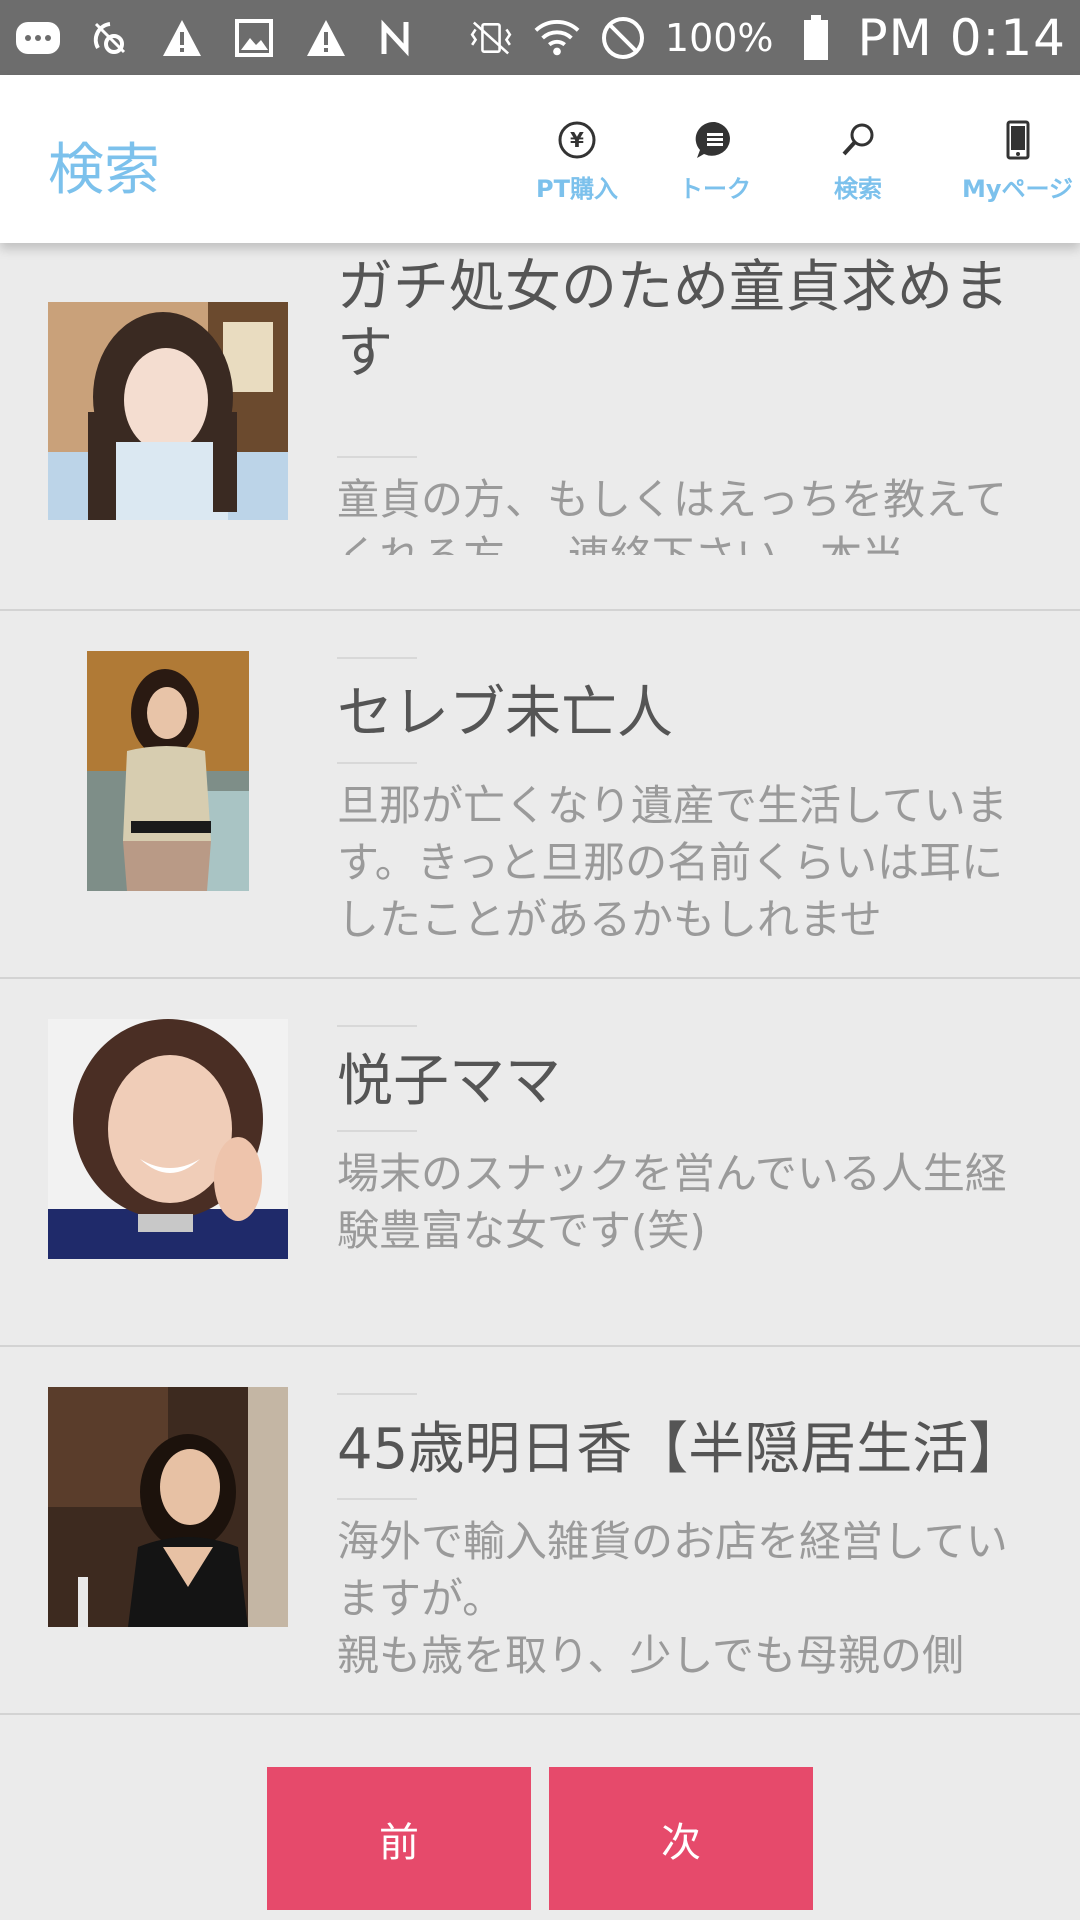 The width and height of the screenshot is (1080, 1920). What do you see at coordinates (858, 161) in the screenshot?
I see `nav-search: 検索` at bounding box center [858, 161].